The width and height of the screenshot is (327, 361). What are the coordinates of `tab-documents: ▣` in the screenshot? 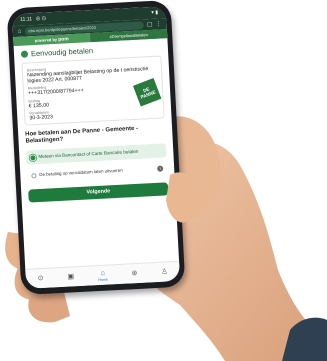 It's located at (70, 277).